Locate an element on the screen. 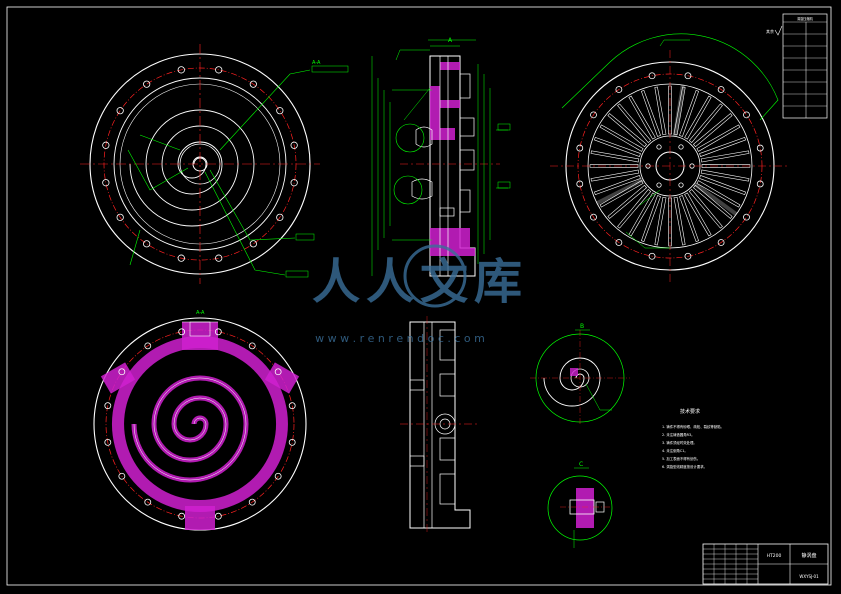 The width and height of the screenshot is (841, 594). detail-c-label: C is located at coordinates (581, 464).